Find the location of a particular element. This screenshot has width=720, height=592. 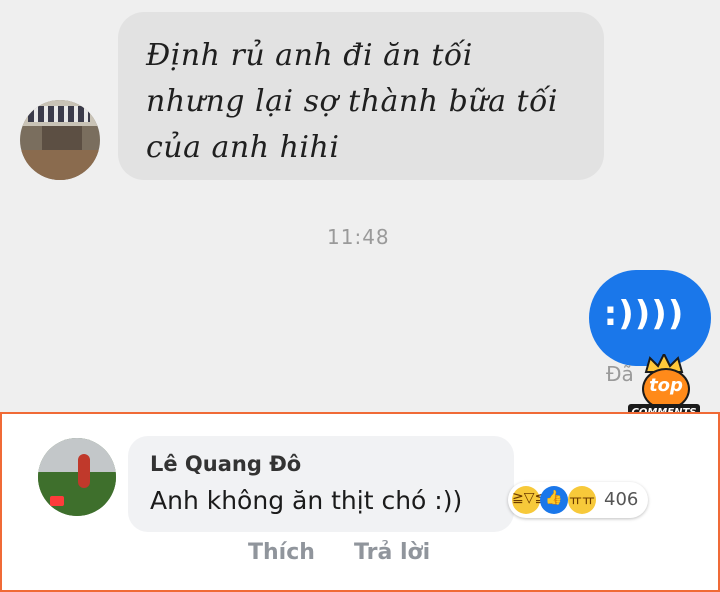

commenter-avatar is located at coordinates (77, 477).